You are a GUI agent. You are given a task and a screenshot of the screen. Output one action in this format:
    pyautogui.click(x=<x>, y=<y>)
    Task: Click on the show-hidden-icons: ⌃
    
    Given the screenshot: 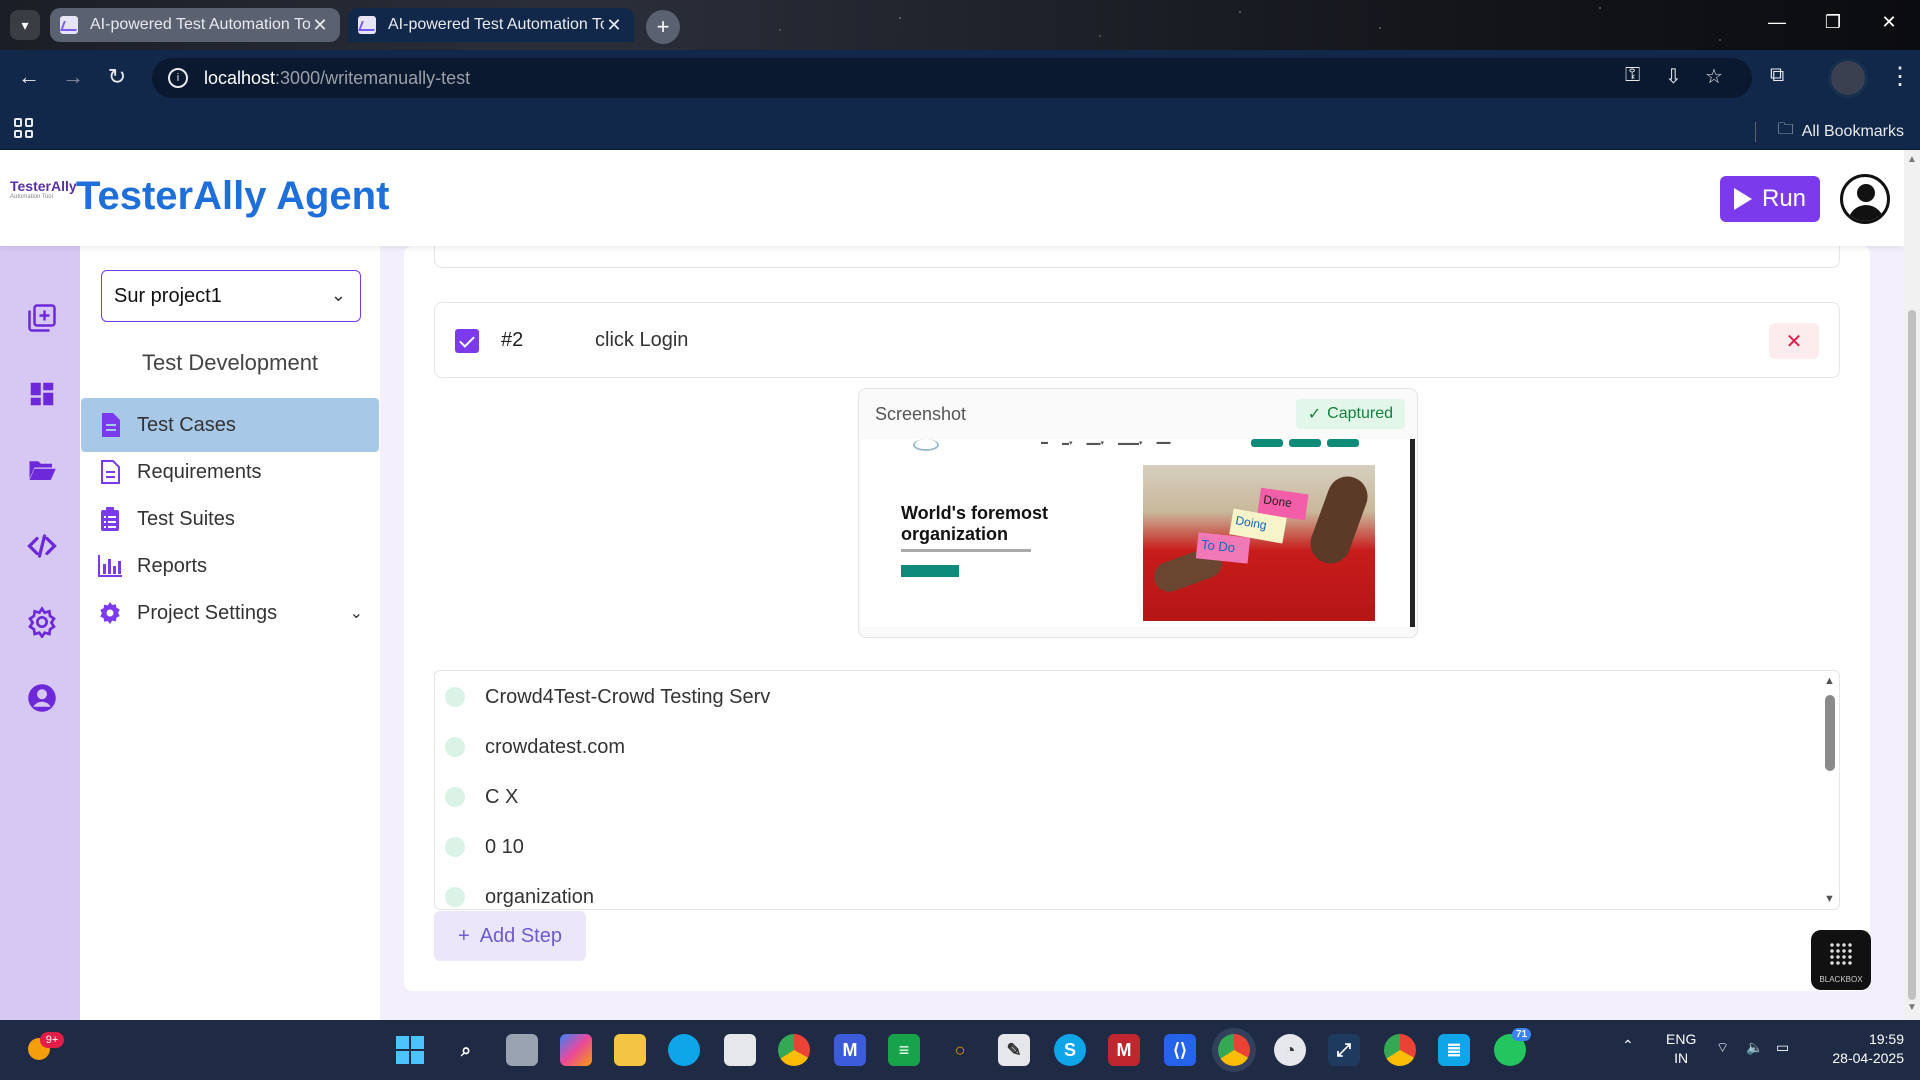 What is the action you would take?
    pyautogui.click(x=1628, y=1045)
    